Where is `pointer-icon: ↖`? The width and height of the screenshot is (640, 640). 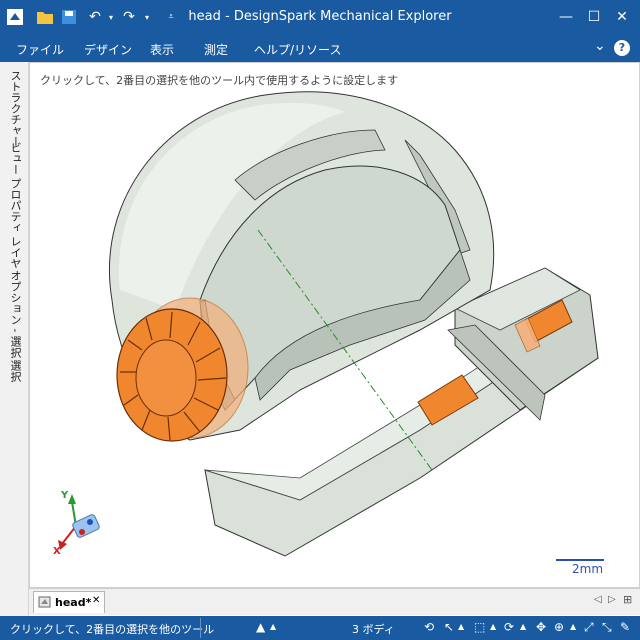 pointer-icon: ↖ is located at coordinates (449, 627).